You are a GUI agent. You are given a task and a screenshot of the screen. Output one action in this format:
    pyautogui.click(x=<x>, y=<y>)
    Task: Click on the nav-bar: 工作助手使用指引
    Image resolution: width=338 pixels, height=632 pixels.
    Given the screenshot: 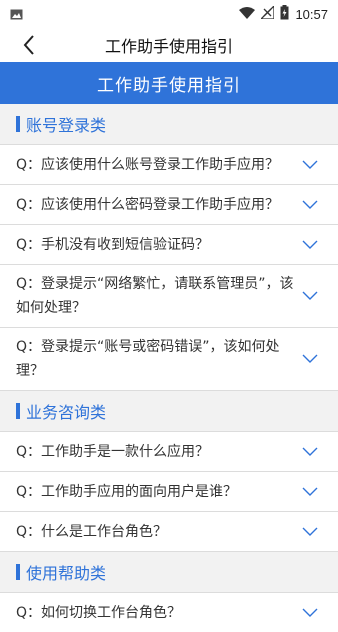 What is the action you would take?
    pyautogui.click(x=169, y=45)
    